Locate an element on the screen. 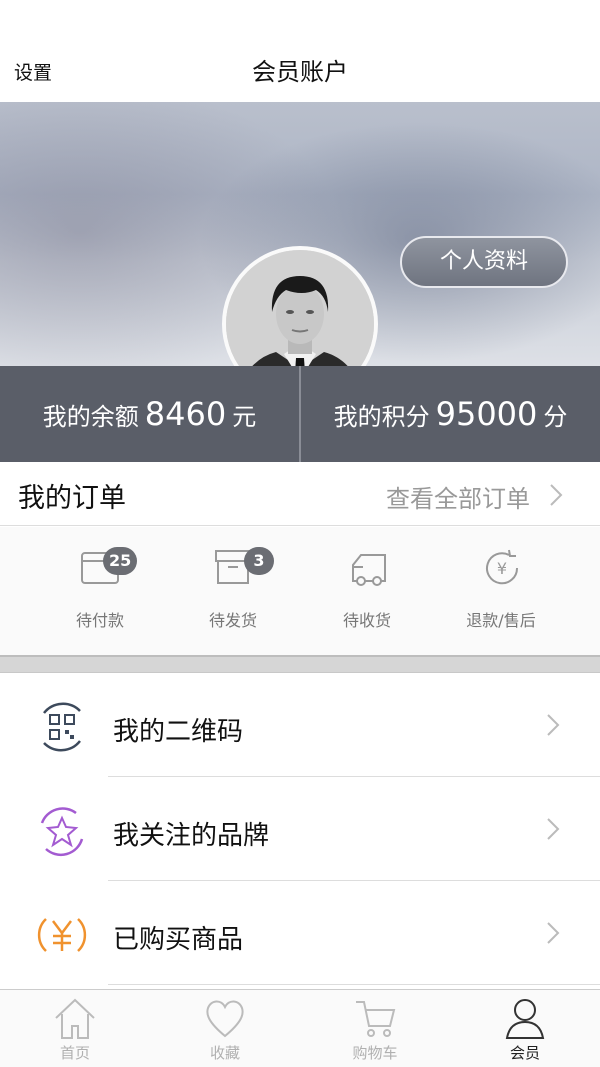 This screenshot has height=1067, width=600. orders-header: 我的订单 查看全部订单 is located at coordinates (300, 494).